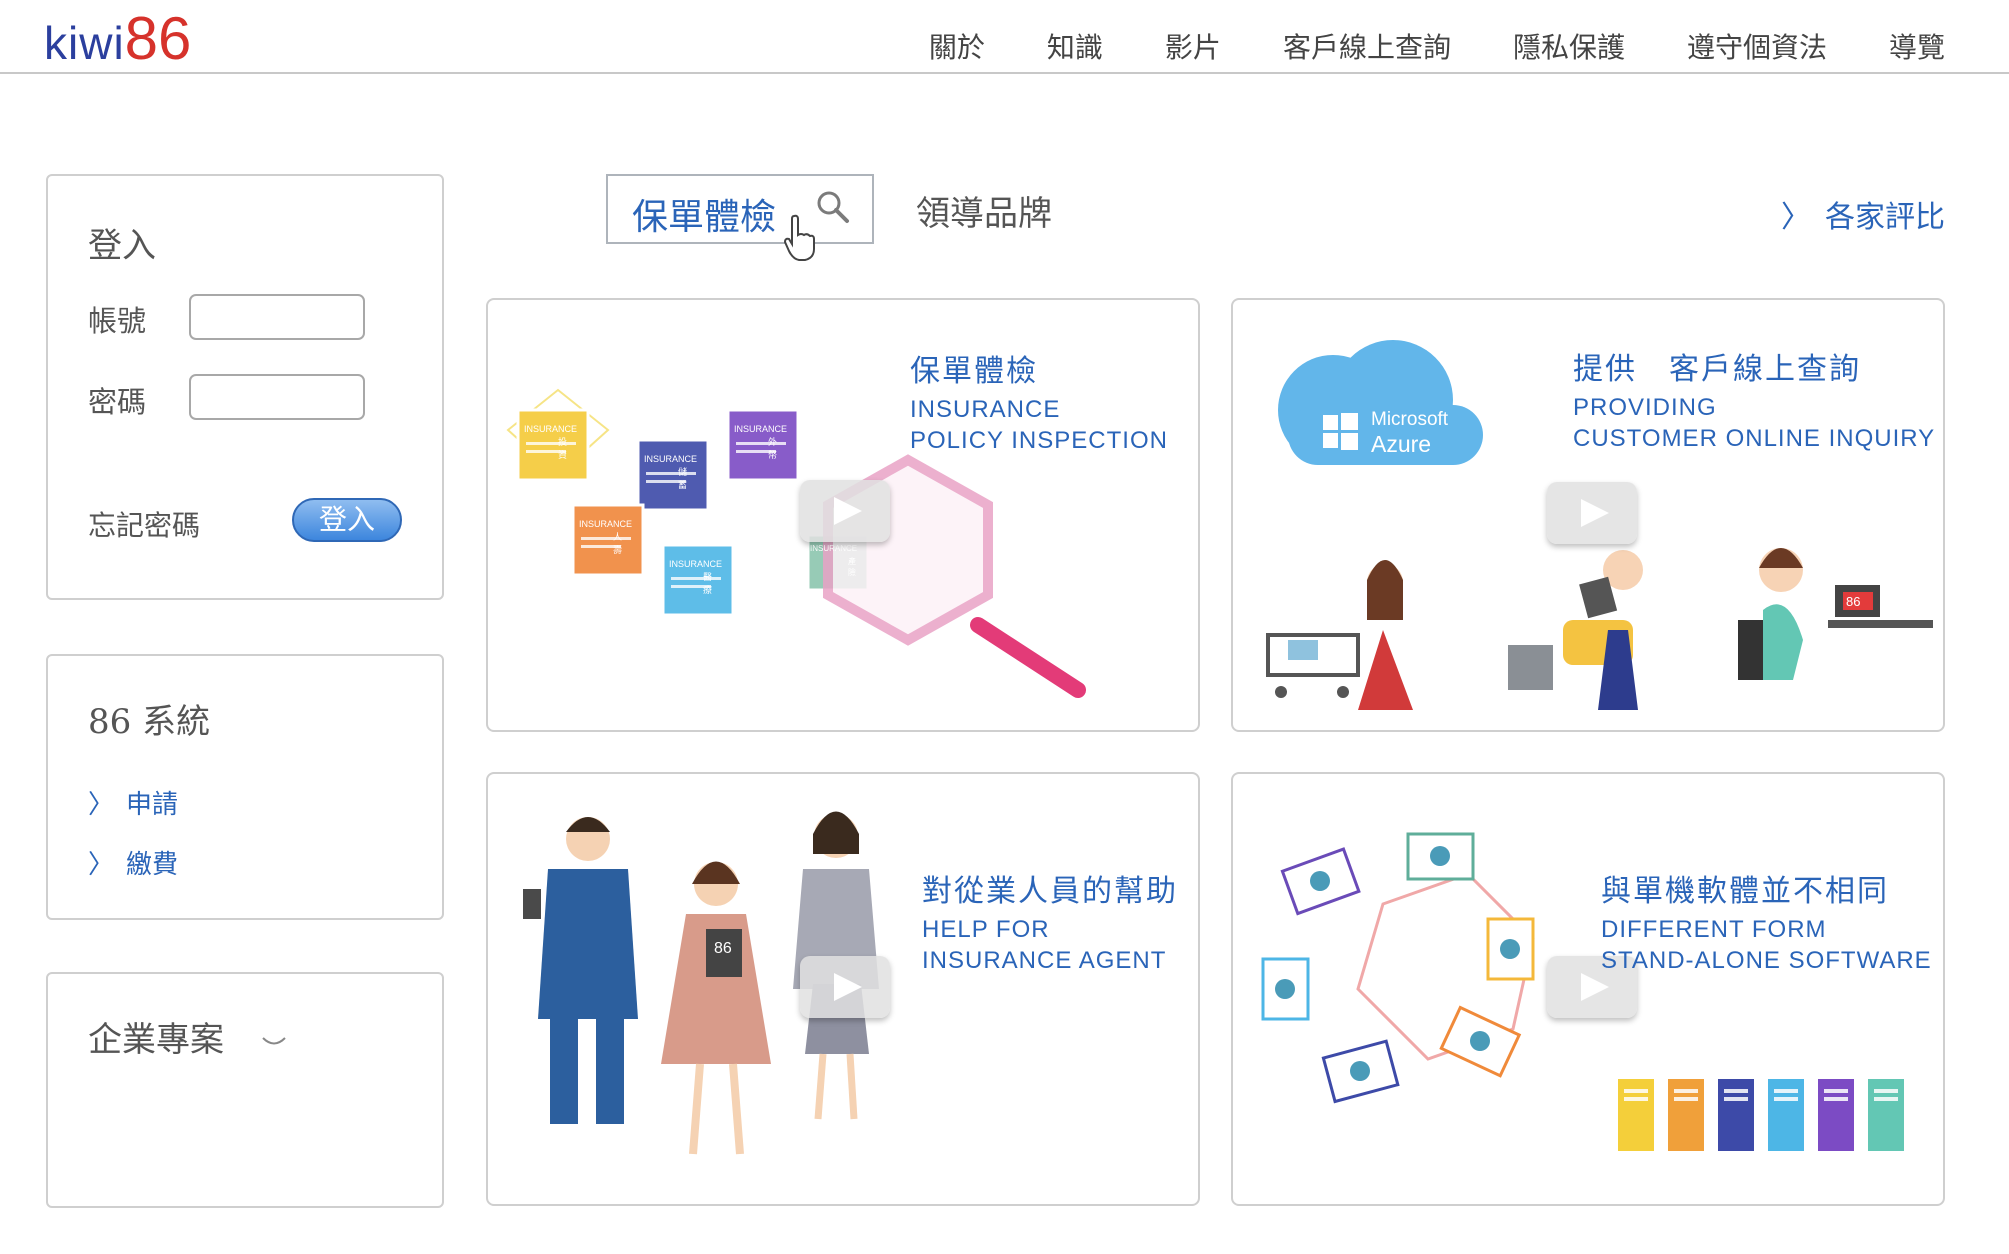  Describe the element at coordinates (84, 43) in the screenshot. I see `logo-text: kiwi` at that location.